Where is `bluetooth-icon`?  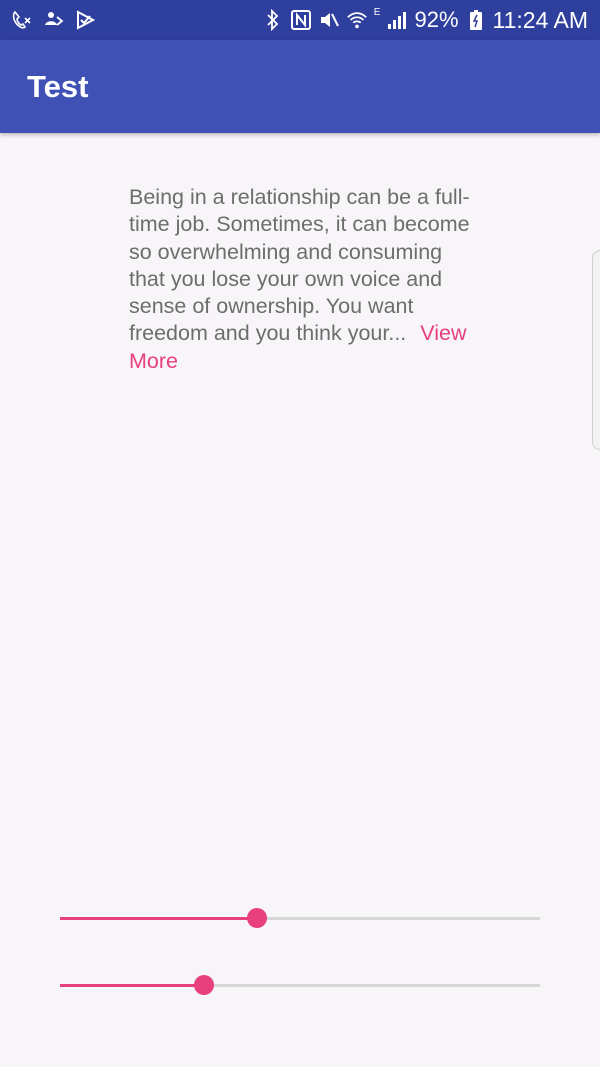
bluetooth-icon is located at coordinates (273, 20).